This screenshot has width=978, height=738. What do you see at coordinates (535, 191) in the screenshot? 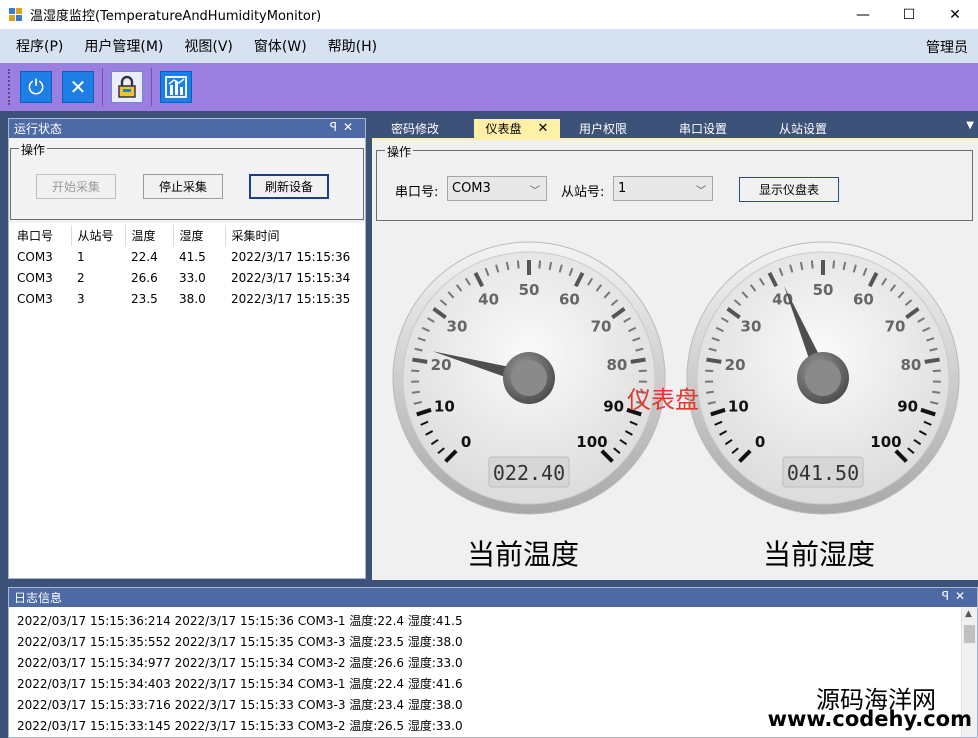
I see `chevron-down-icon: ﹀` at bounding box center [535, 191].